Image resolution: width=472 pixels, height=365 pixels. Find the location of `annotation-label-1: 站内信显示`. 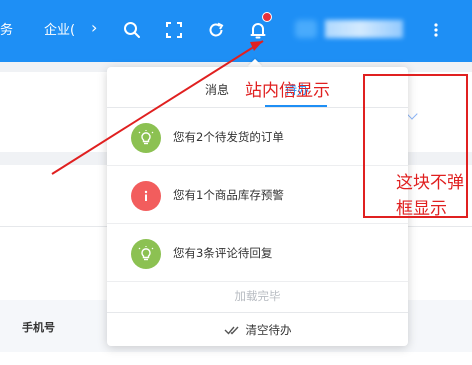

annotation-label-1: 站内信显示 is located at coordinates (287, 91).